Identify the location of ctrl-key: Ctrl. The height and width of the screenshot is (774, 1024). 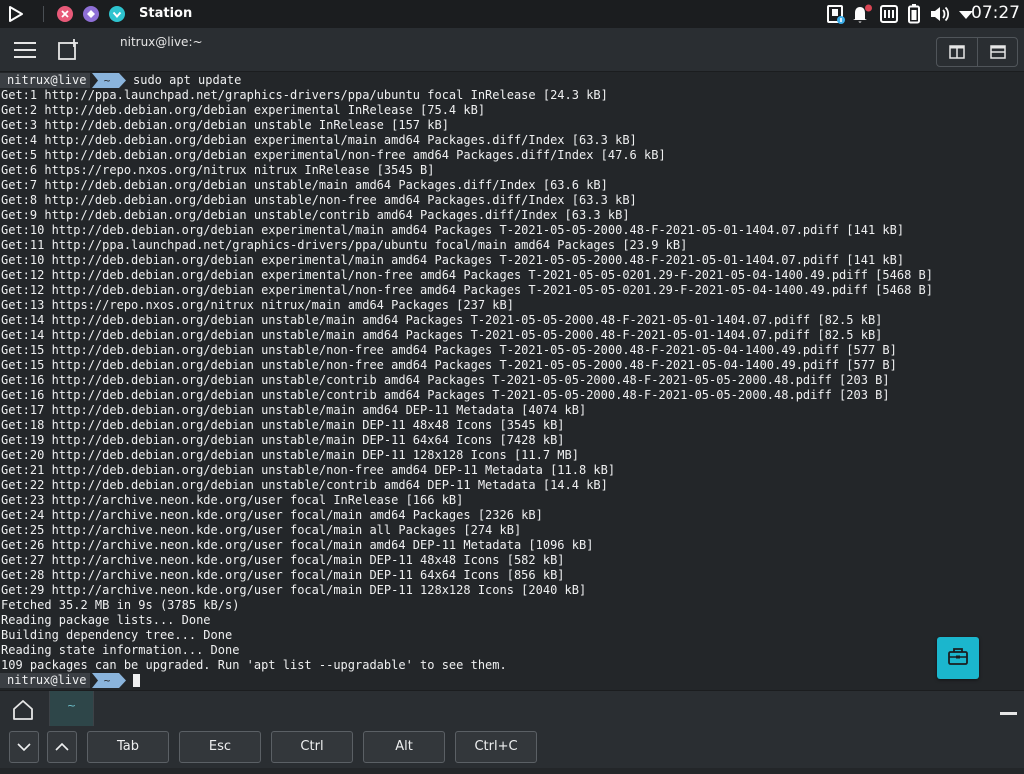
(312, 747).